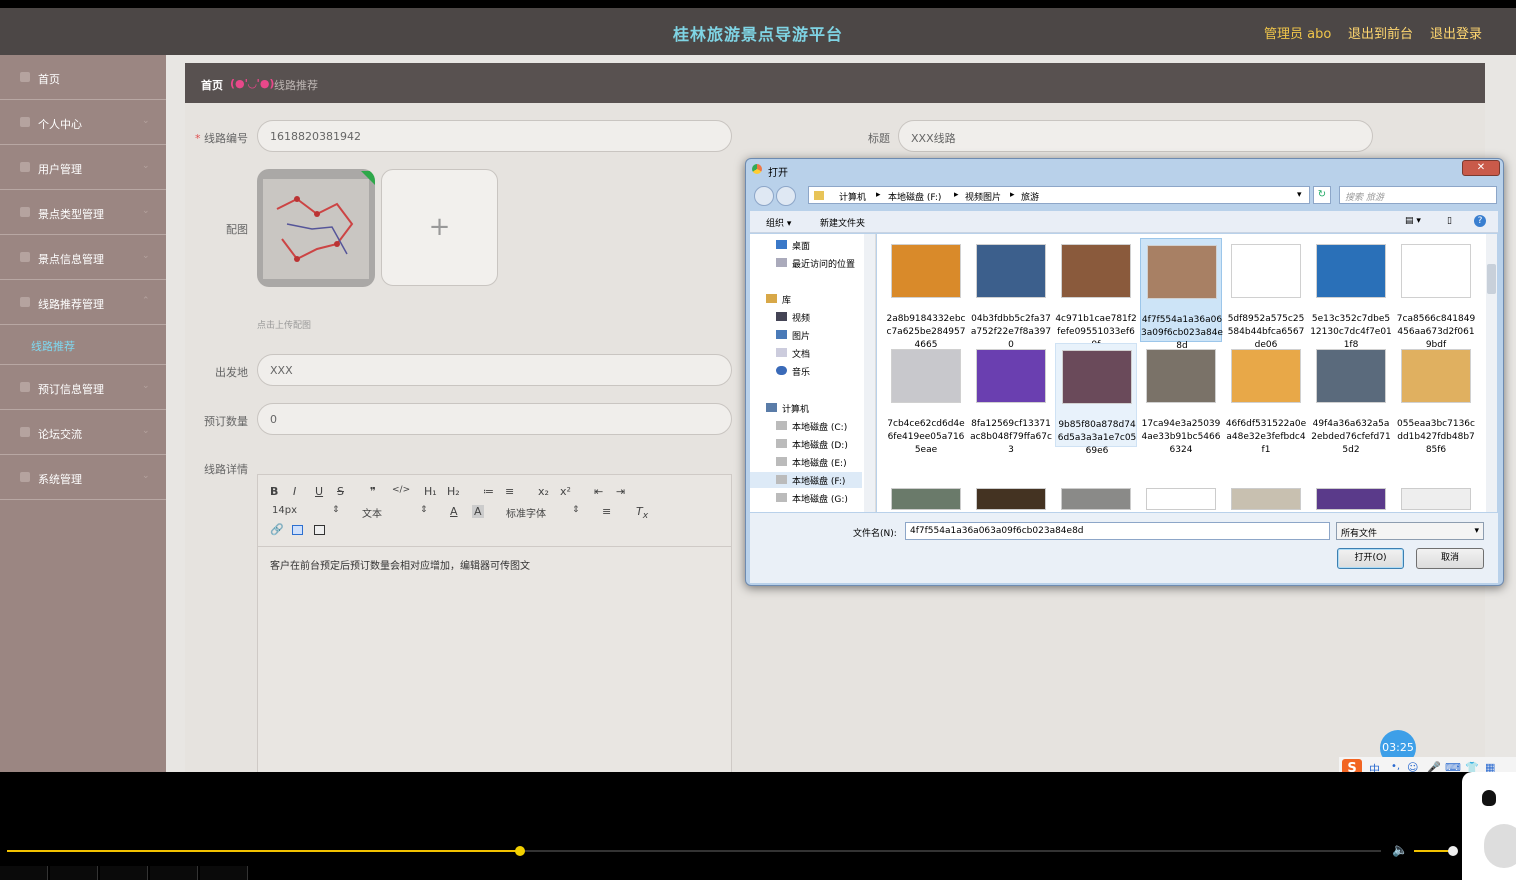 The width and height of the screenshot is (1516, 880). I want to click on refresh-icon: ↻, so click(1322, 195).